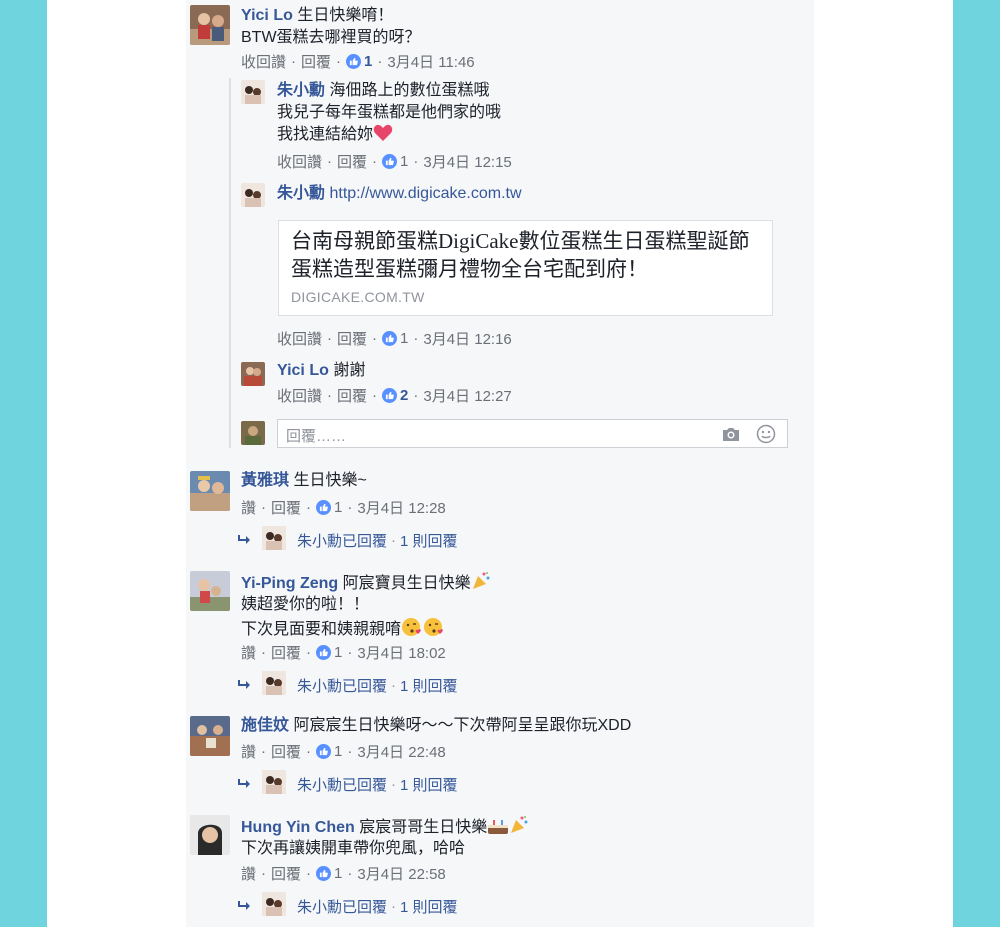  I want to click on comment-text: BTW蛋糕去哪裡買的呀？, so click(331, 37).